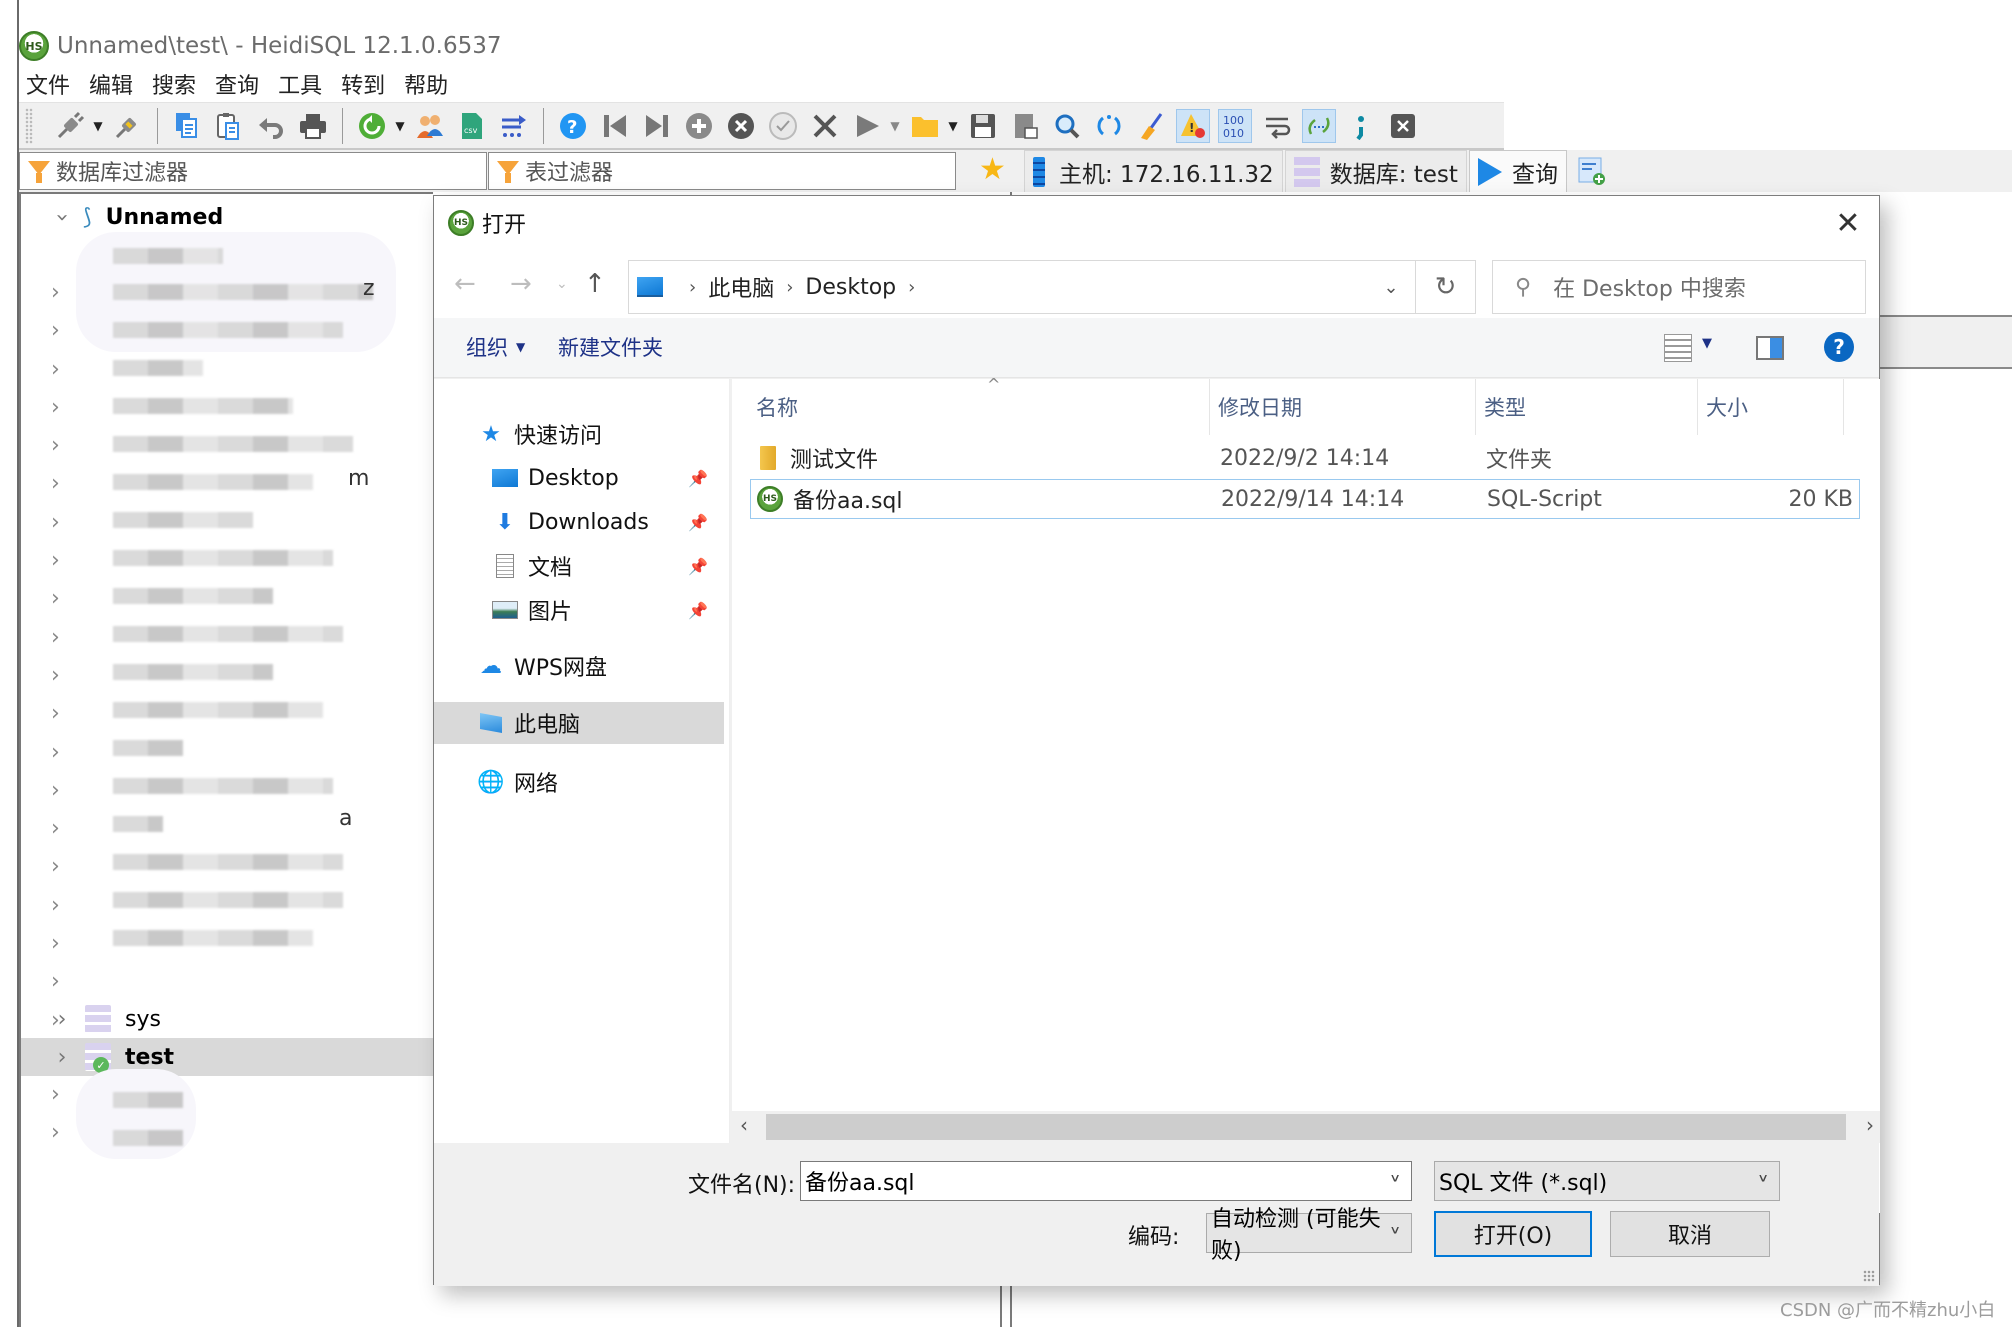 This screenshot has height=1327, width=2012. What do you see at coordinates (867, 126) in the screenshot?
I see `execute-icon` at bounding box center [867, 126].